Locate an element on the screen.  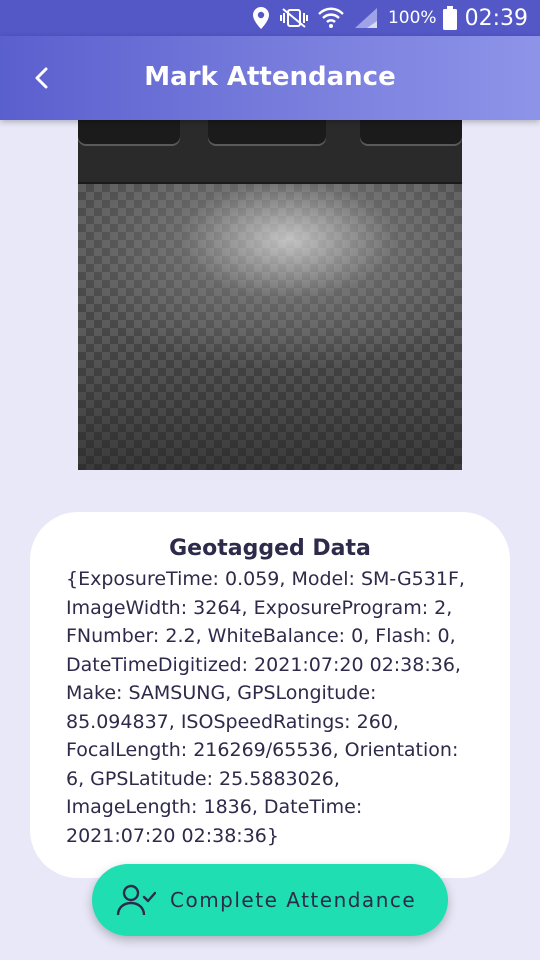
battery-percent: 100% is located at coordinates (412, 18).